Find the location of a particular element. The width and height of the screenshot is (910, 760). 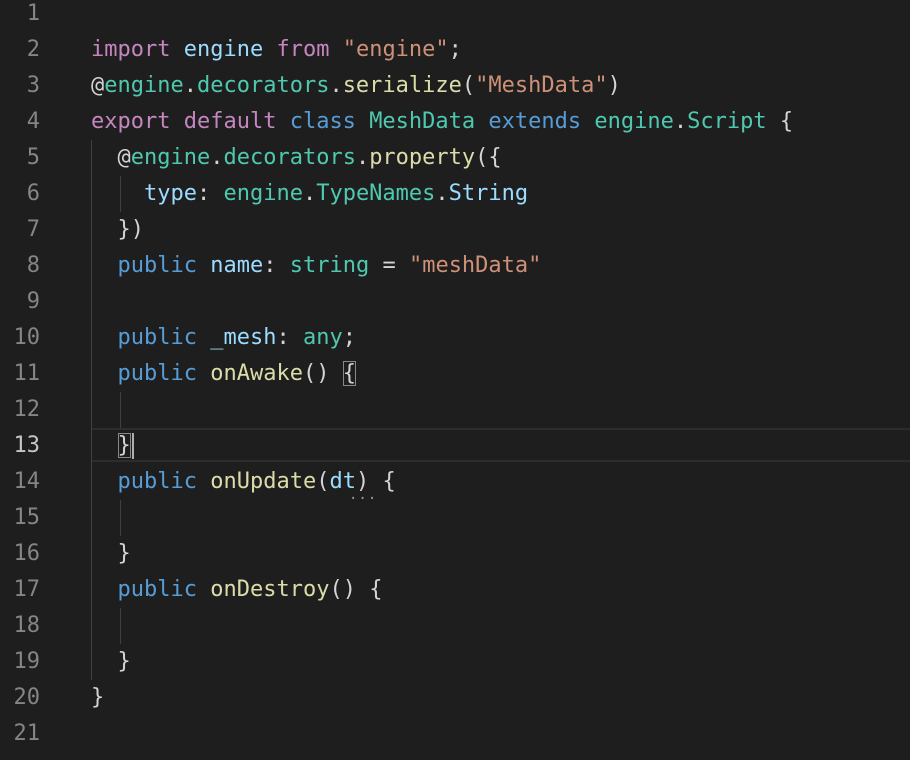

code-token: export is located at coordinates (131, 121).